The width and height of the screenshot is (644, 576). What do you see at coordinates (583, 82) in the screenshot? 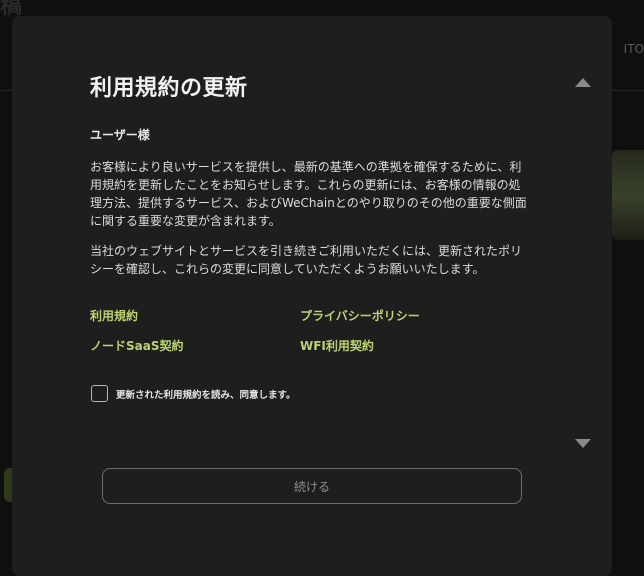
I see `scroll-up-icon` at bounding box center [583, 82].